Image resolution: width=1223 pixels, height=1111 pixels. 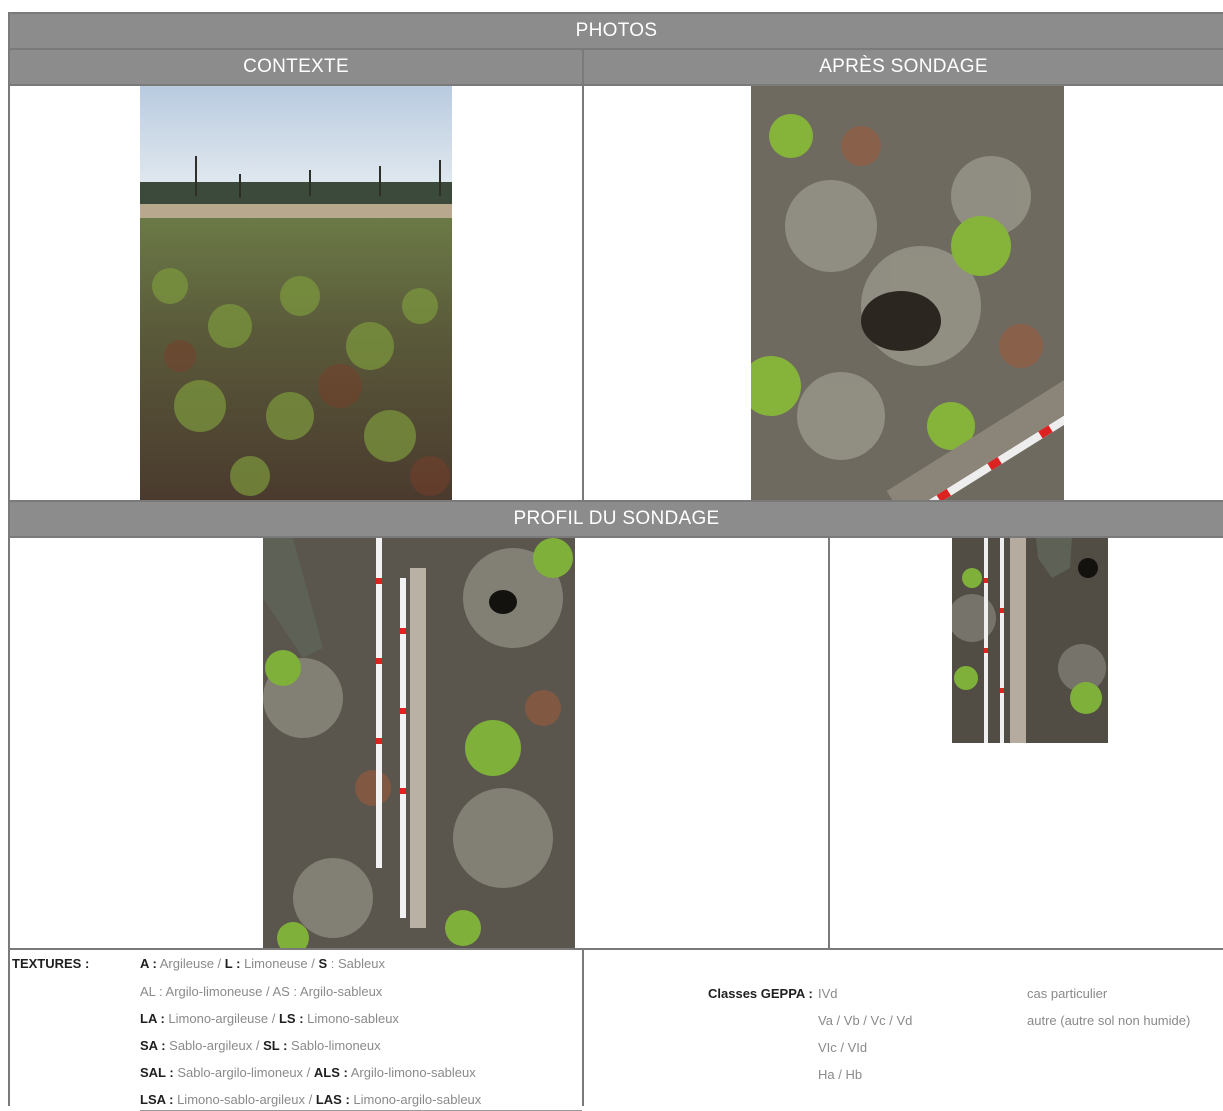 I want to click on textures-title: TEXTURES :, so click(x=51, y=963).